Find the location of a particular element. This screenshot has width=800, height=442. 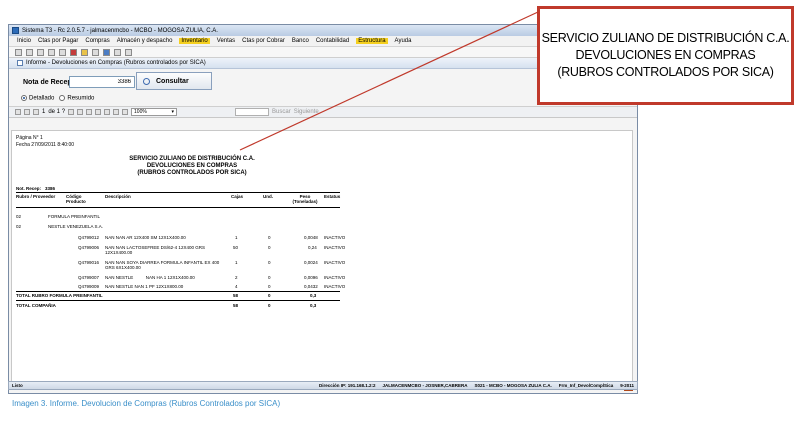

row-cajas: 50 is located at coordinates (236, 247).